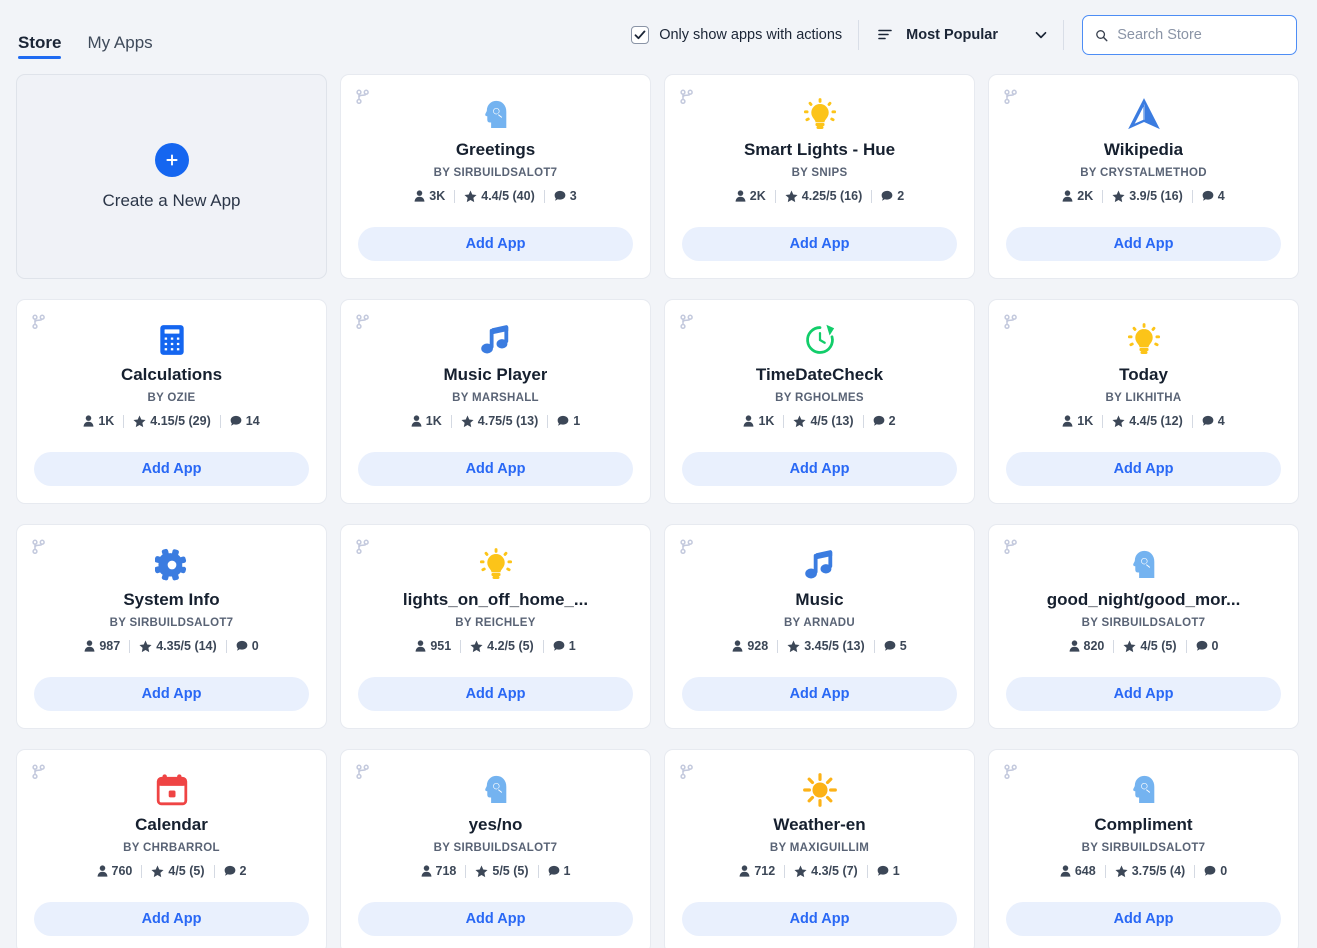 This screenshot has width=1317, height=948. Describe the element at coordinates (186, 871) in the screenshot. I see `rating-value: 4/5 (5)` at that location.